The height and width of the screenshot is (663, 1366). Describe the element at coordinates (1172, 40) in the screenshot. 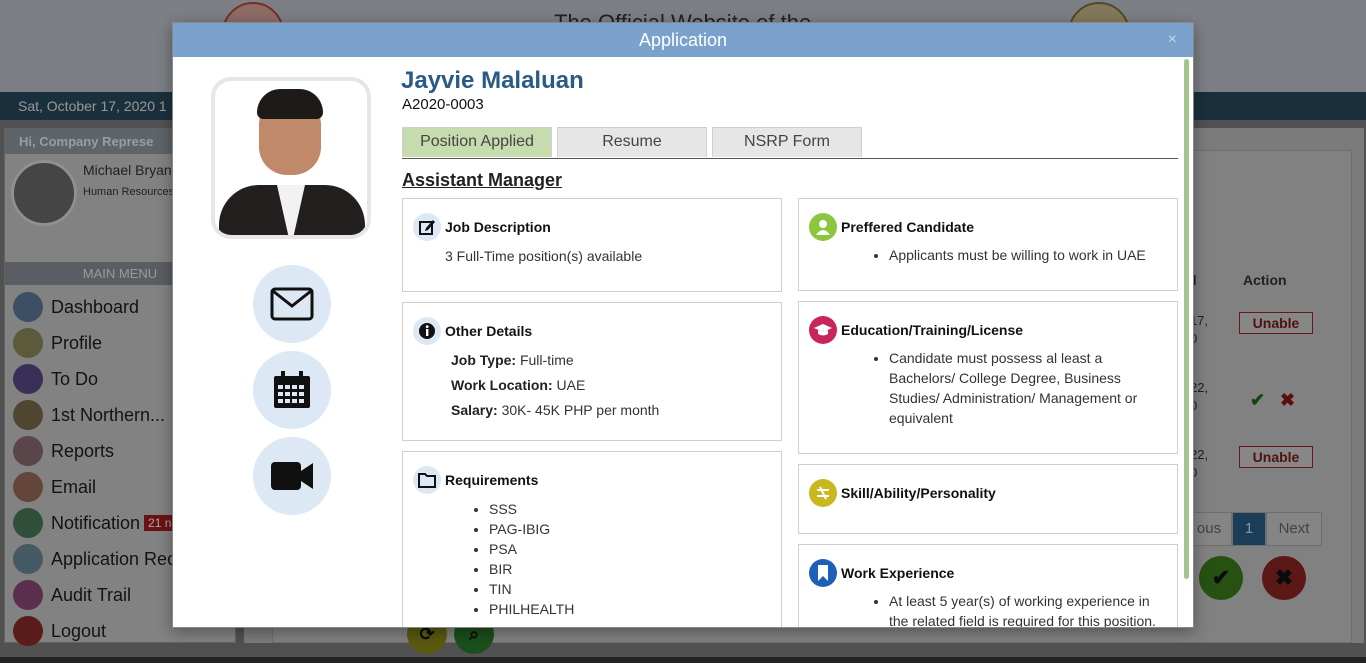

I see `close-icon: ×` at that location.